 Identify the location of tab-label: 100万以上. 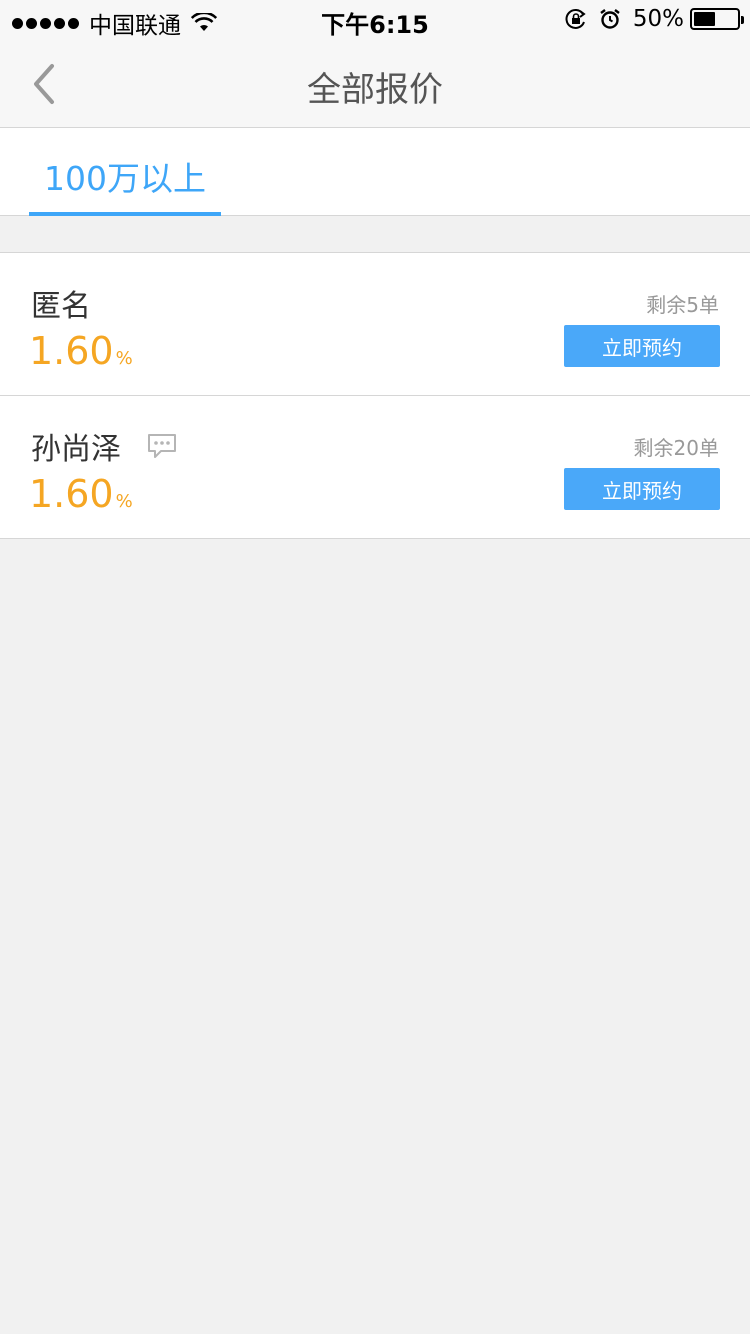
(125, 178).